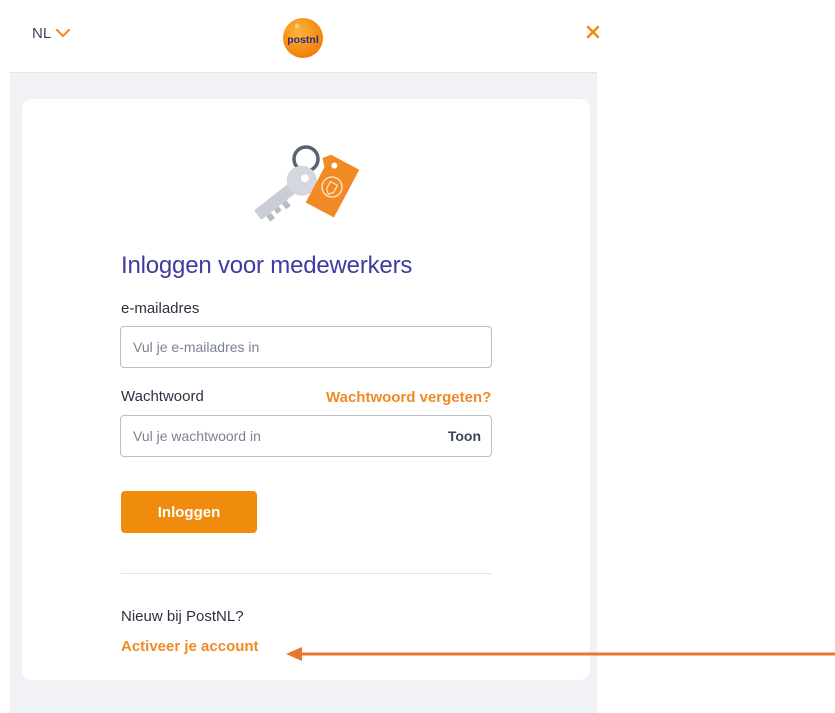 The height and width of the screenshot is (713, 835). What do you see at coordinates (267, 265) in the screenshot?
I see `page-title: Inloggen voor medewerkers` at bounding box center [267, 265].